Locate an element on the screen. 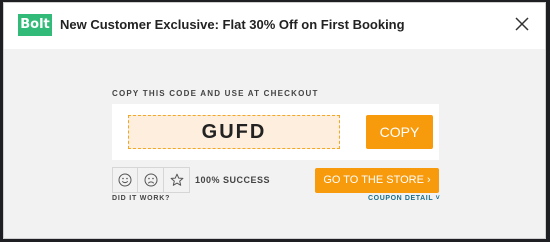  code-panel: GUFD COPY is located at coordinates (275, 132).